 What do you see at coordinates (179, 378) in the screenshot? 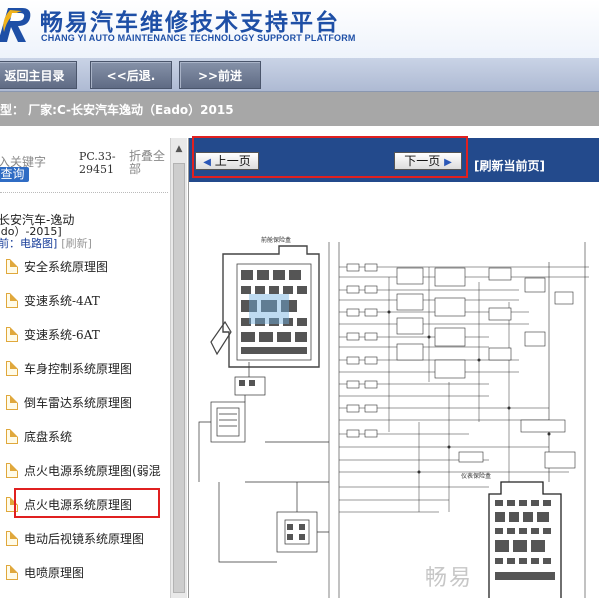
I see `scroll-thumb` at bounding box center [179, 378].